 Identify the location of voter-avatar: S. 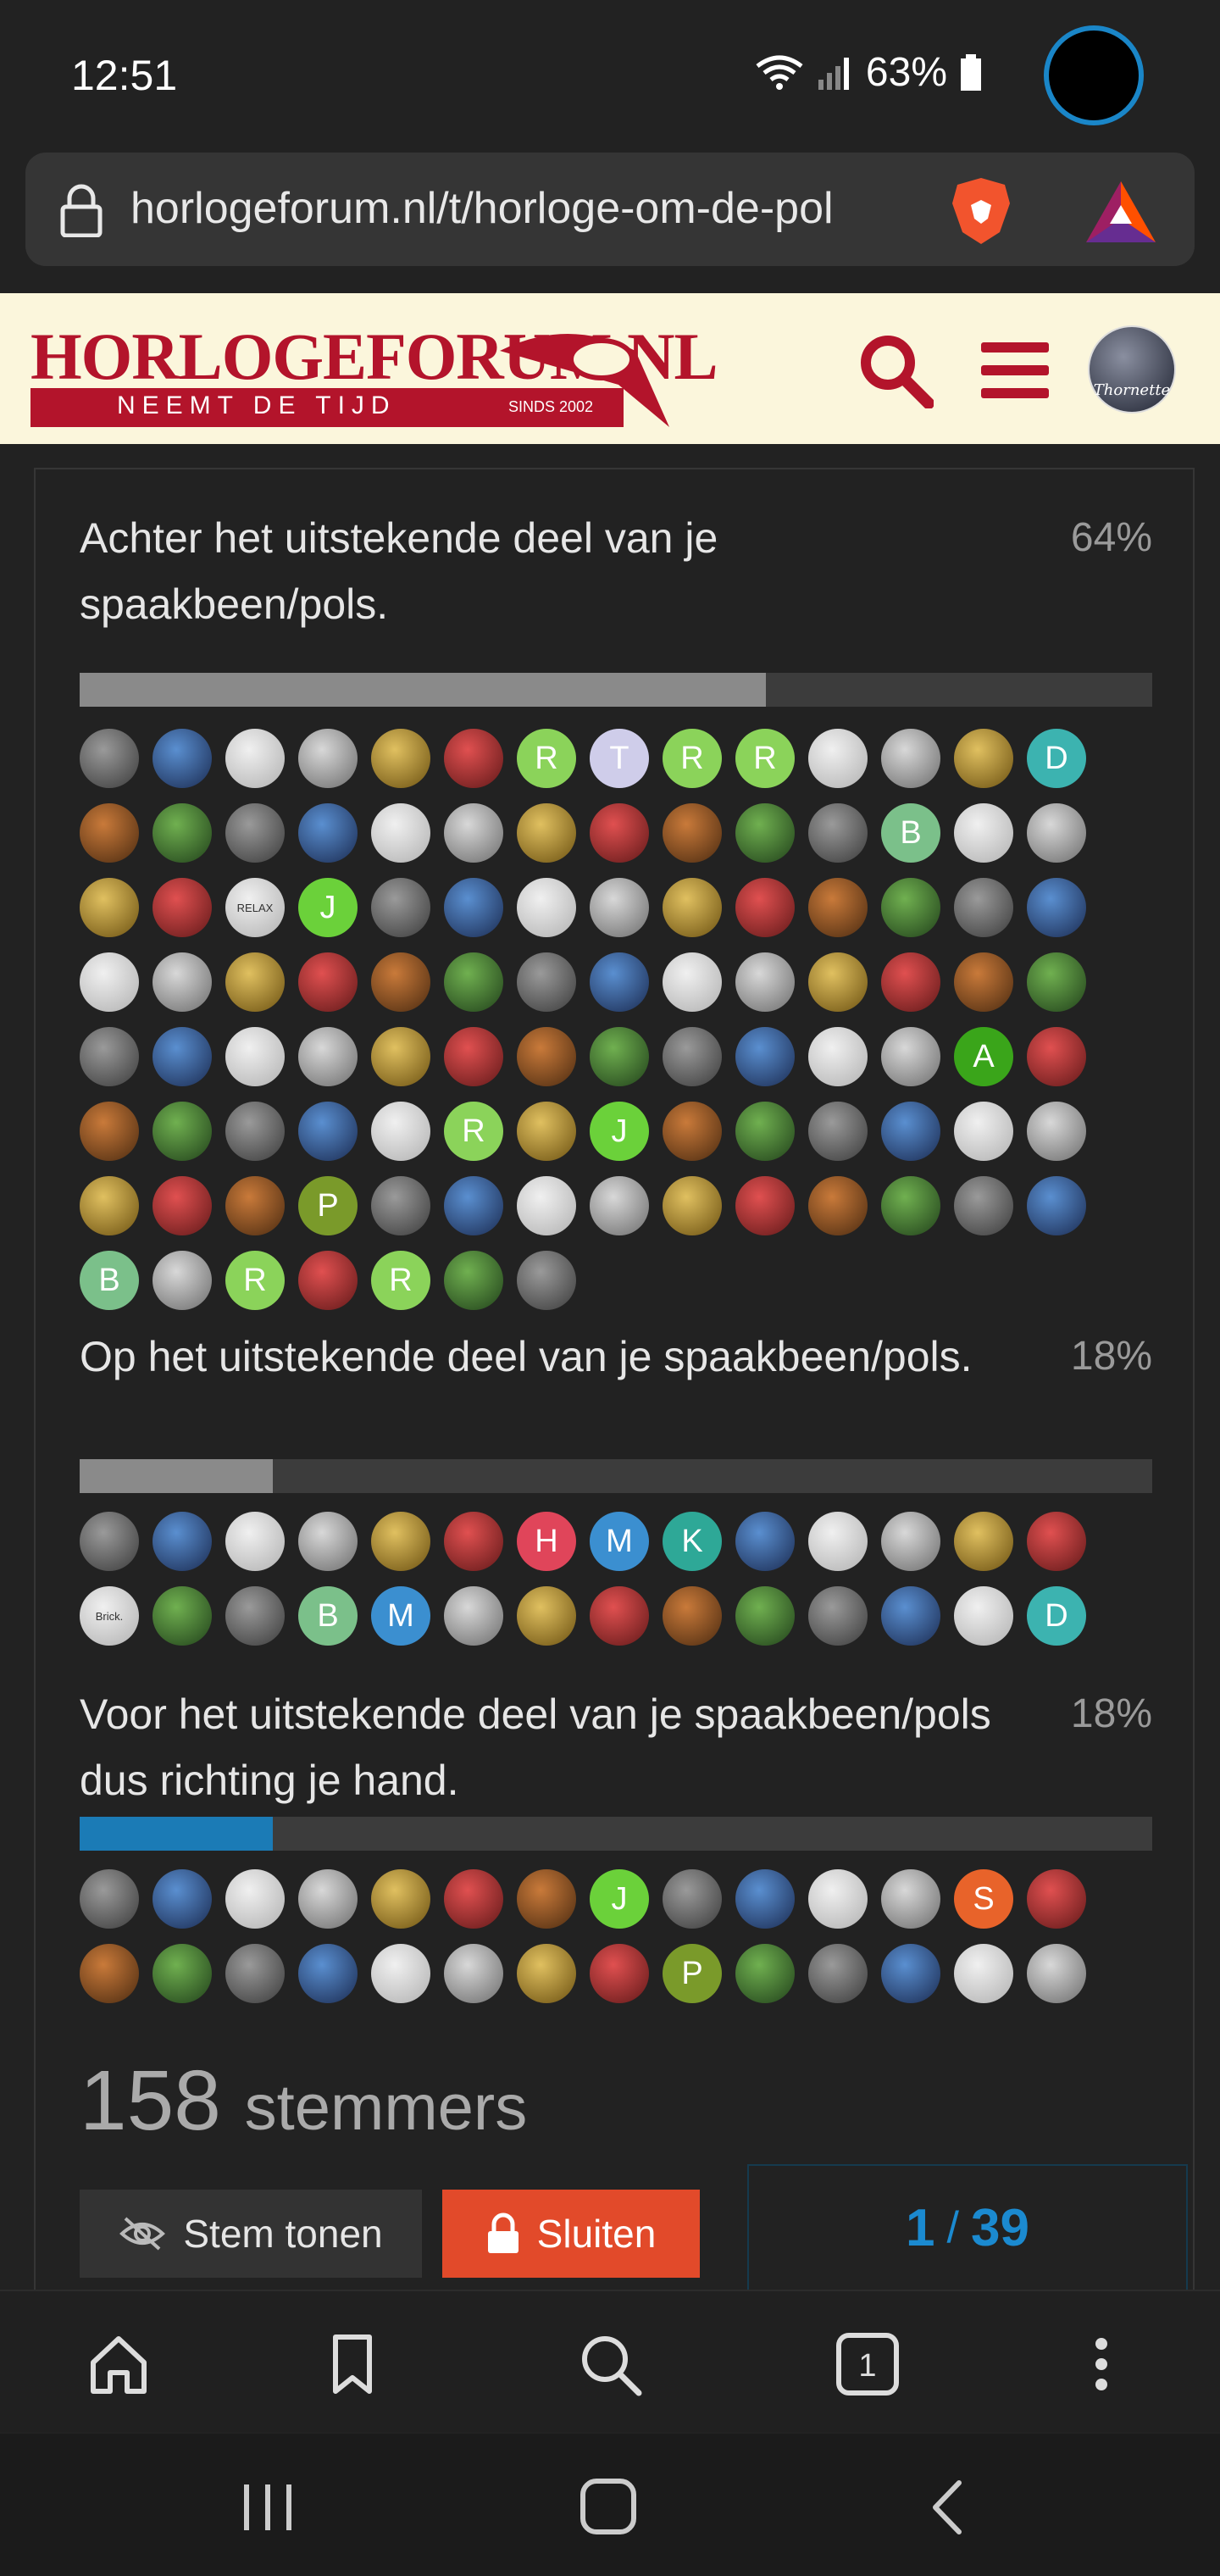
(983, 1899).